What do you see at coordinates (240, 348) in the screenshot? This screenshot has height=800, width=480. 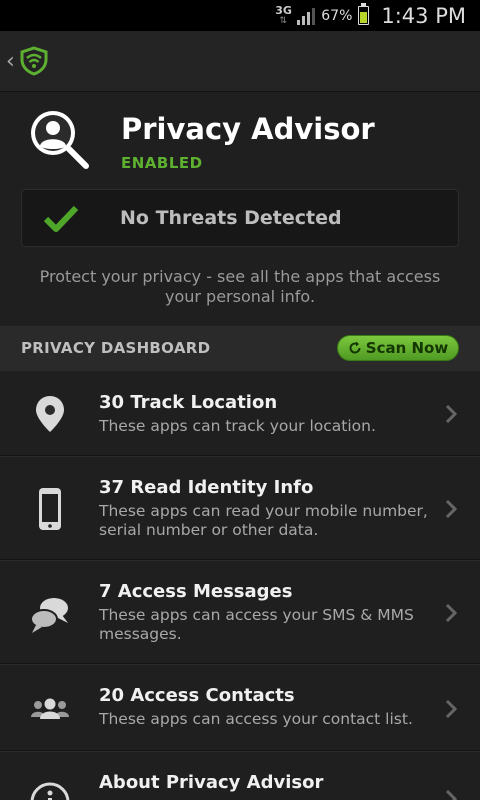 I see `dashboard-header: PRIVACY DASHBOARD Scan Now` at bounding box center [240, 348].